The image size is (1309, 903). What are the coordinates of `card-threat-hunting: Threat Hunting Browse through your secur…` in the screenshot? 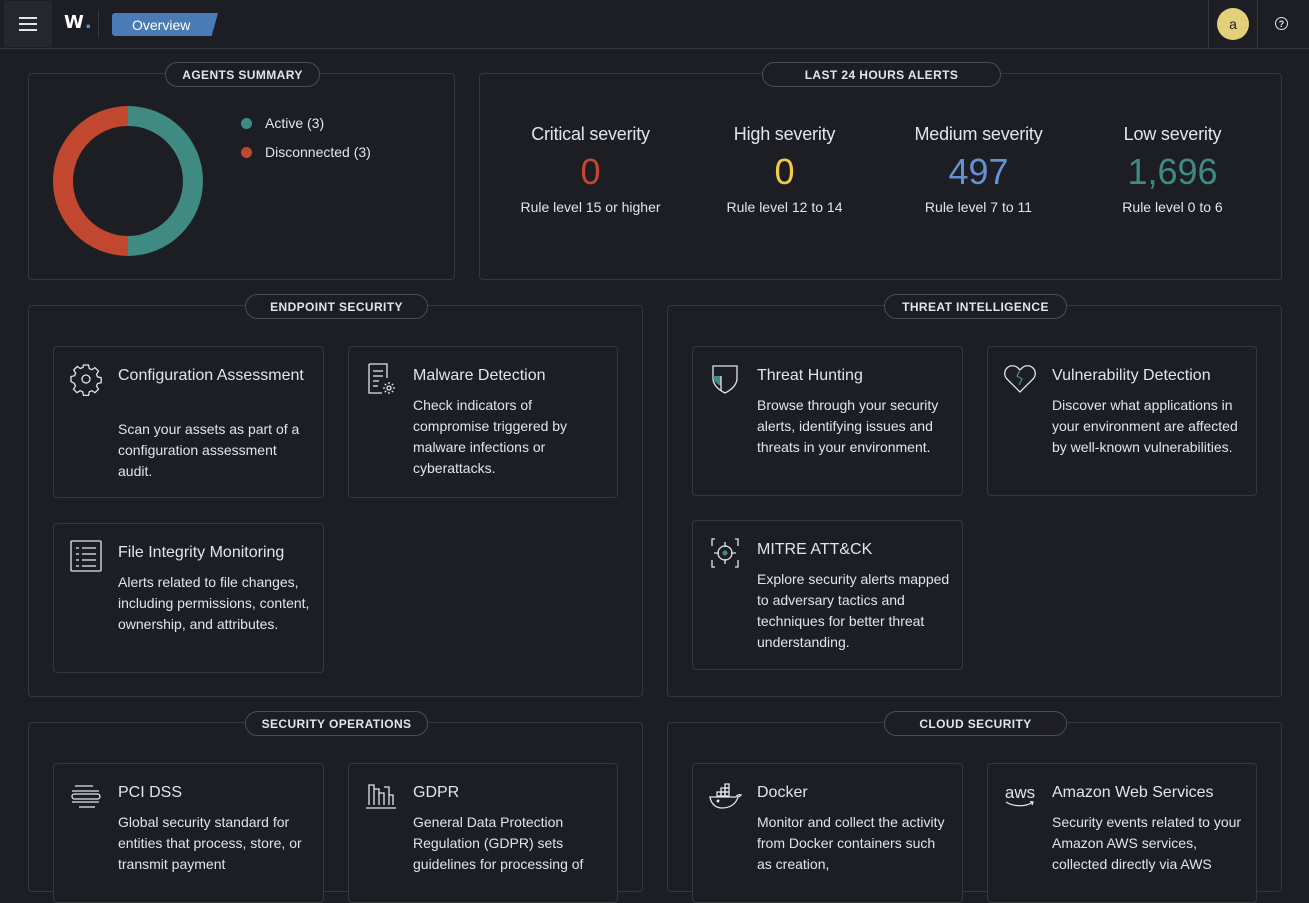 It's located at (827, 421).